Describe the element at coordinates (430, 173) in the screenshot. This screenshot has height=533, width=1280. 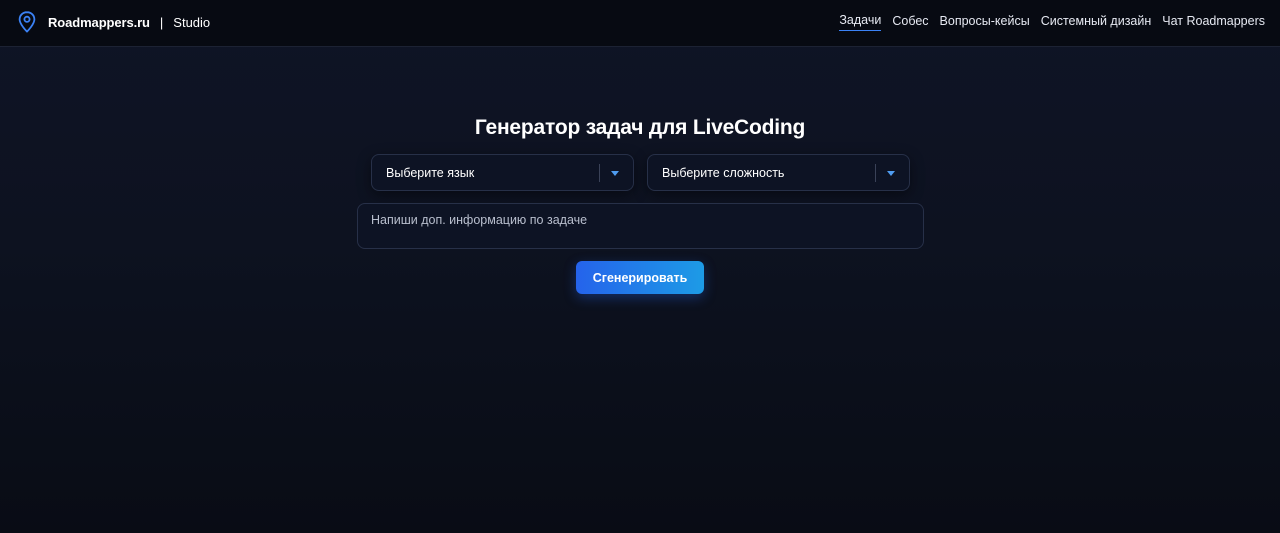
I see `language-select-value: Выберите язык` at that location.